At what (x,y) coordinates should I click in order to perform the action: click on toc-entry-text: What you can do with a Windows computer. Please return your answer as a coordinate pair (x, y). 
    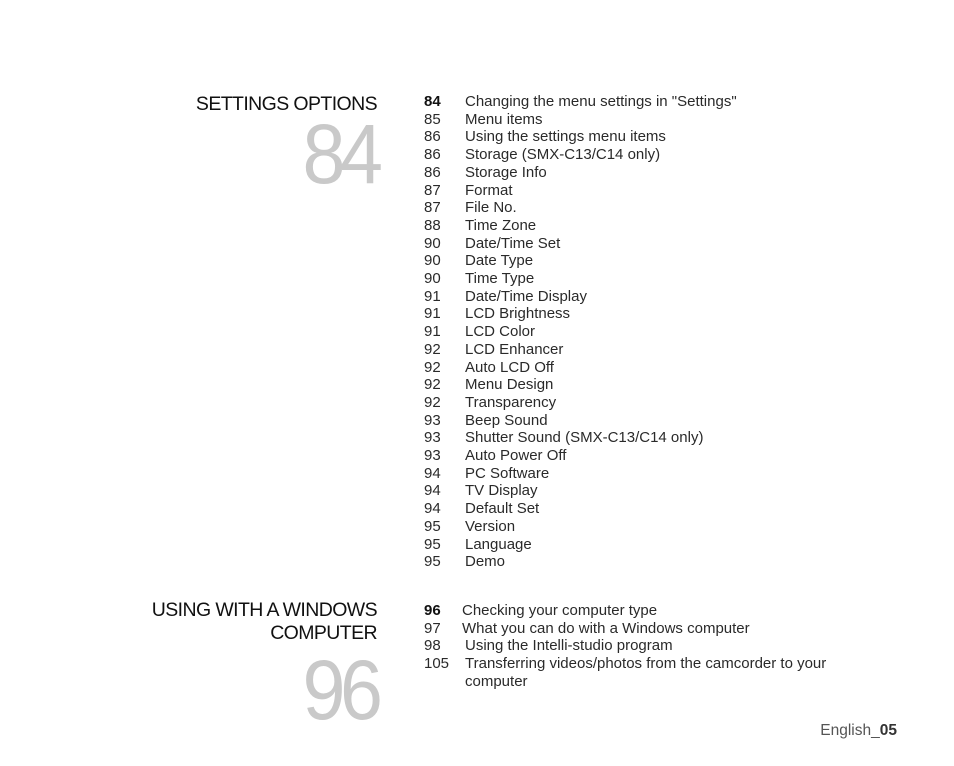
    Looking at the image, I should click on (606, 628).